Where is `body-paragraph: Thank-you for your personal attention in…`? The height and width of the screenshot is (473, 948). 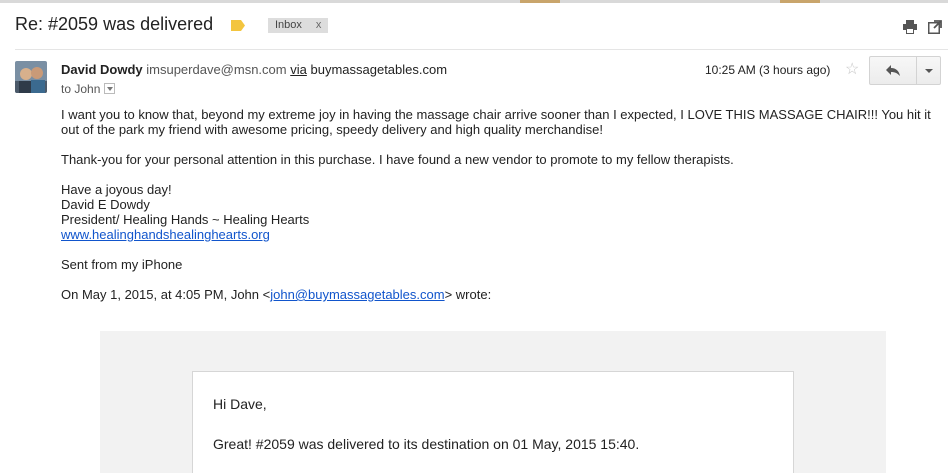
body-paragraph: Thank-you for your personal attention in… is located at coordinates (397, 159).